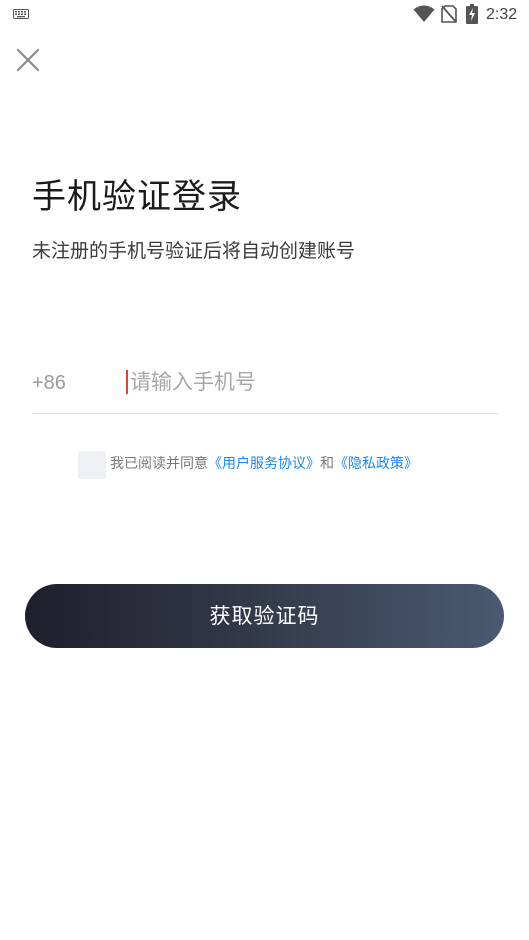 The image size is (529, 940). I want to click on privacy-policy-link: 《隐私政策》, so click(376, 464).